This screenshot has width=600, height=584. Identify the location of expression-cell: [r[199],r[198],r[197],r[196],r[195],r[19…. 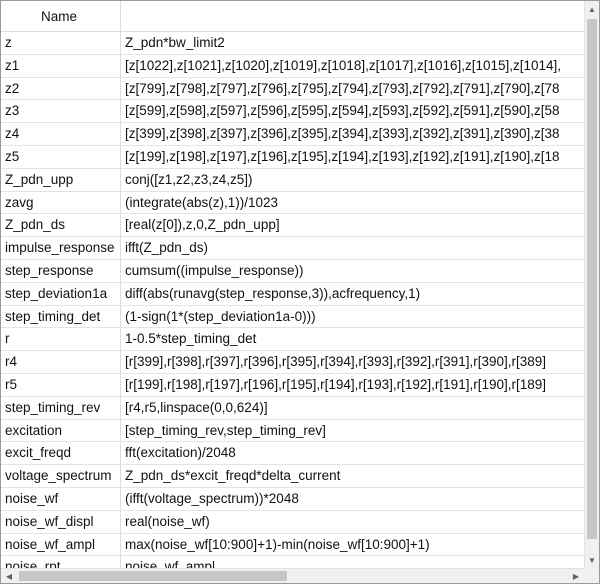
(352, 385).